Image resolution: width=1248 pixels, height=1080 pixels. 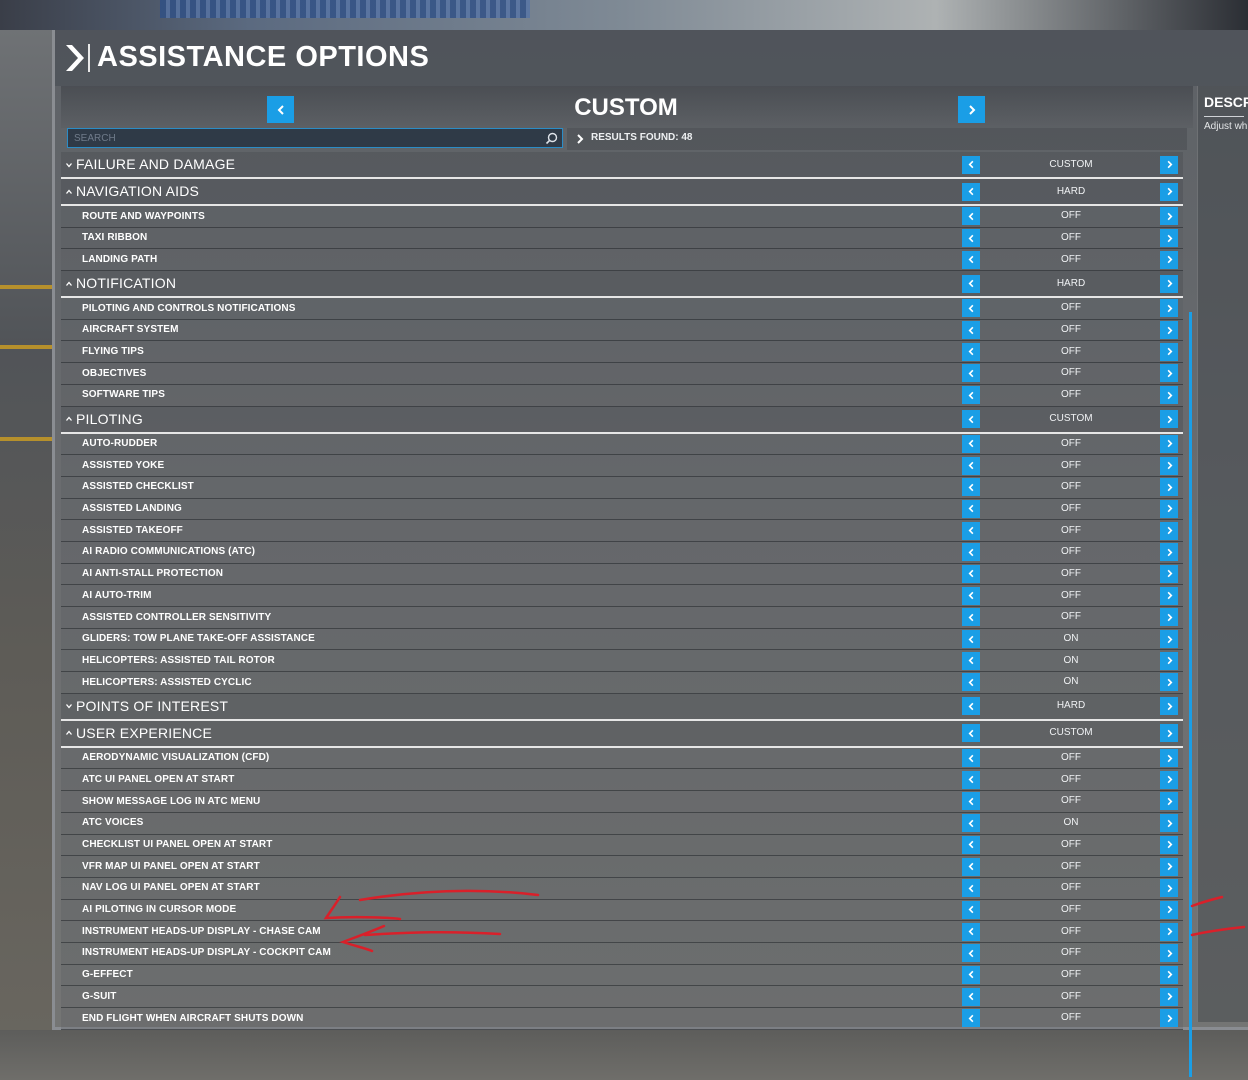 What do you see at coordinates (622, 217) in the screenshot?
I see `option-row: ROUTE AND WAYPOINTS OFF` at bounding box center [622, 217].